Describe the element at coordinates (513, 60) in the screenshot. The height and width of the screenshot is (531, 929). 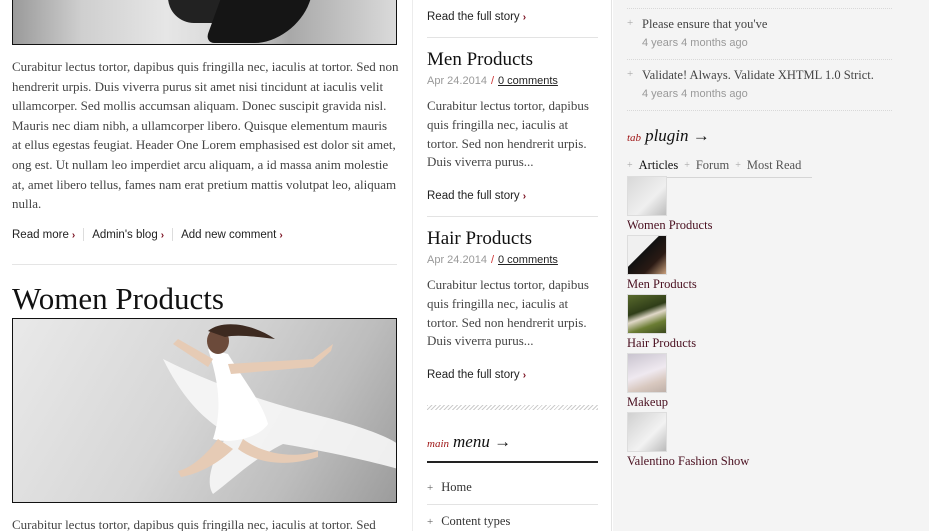
I see `post-teaser-title: Men Products` at that location.